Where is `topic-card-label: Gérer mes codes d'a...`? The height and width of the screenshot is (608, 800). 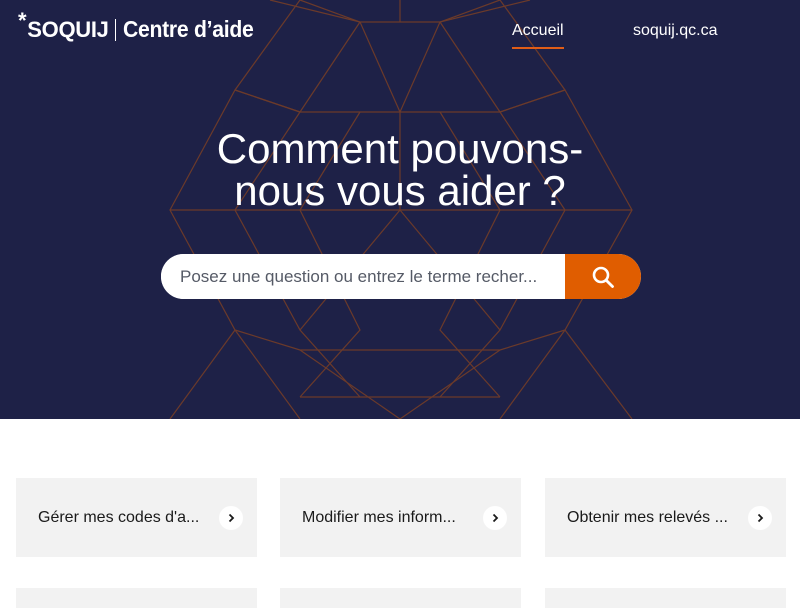 topic-card-label: Gérer mes codes d'a... is located at coordinates (119, 517).